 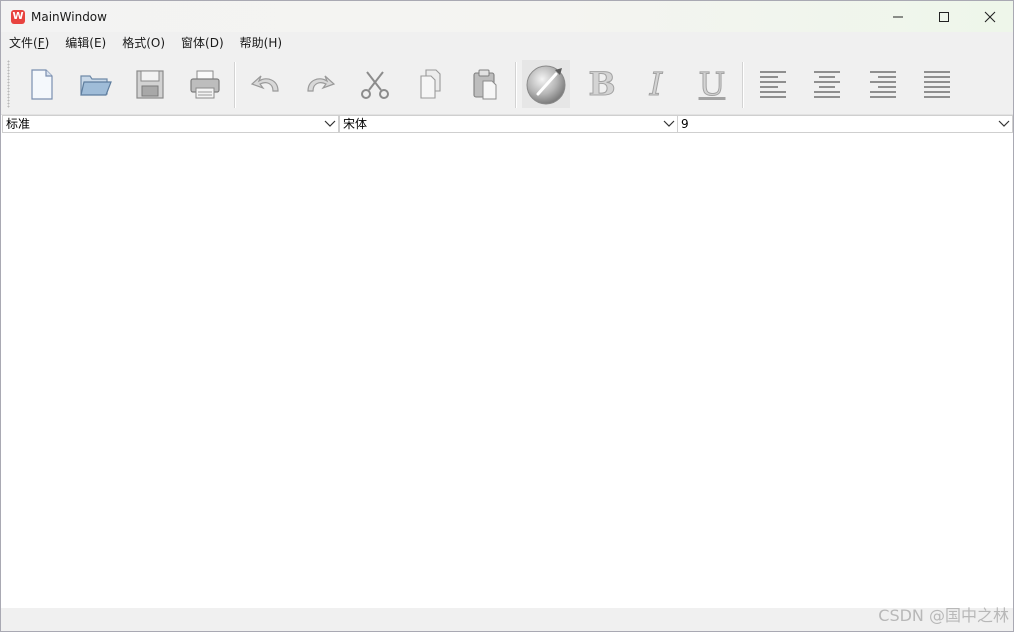 I want to click on title-bar: W MainWindow, so click(x=507, y=16).